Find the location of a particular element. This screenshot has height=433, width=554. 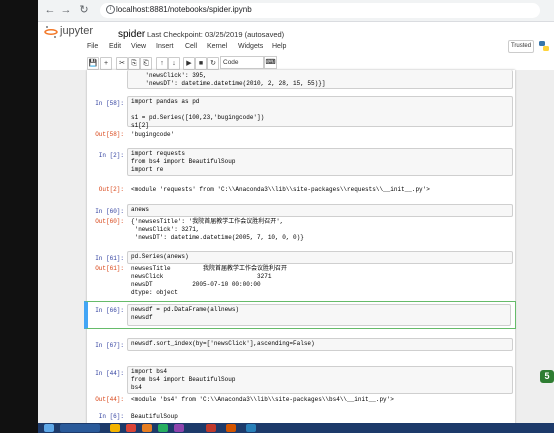

cut-button: ✂ is located at coordinates (122, 63).